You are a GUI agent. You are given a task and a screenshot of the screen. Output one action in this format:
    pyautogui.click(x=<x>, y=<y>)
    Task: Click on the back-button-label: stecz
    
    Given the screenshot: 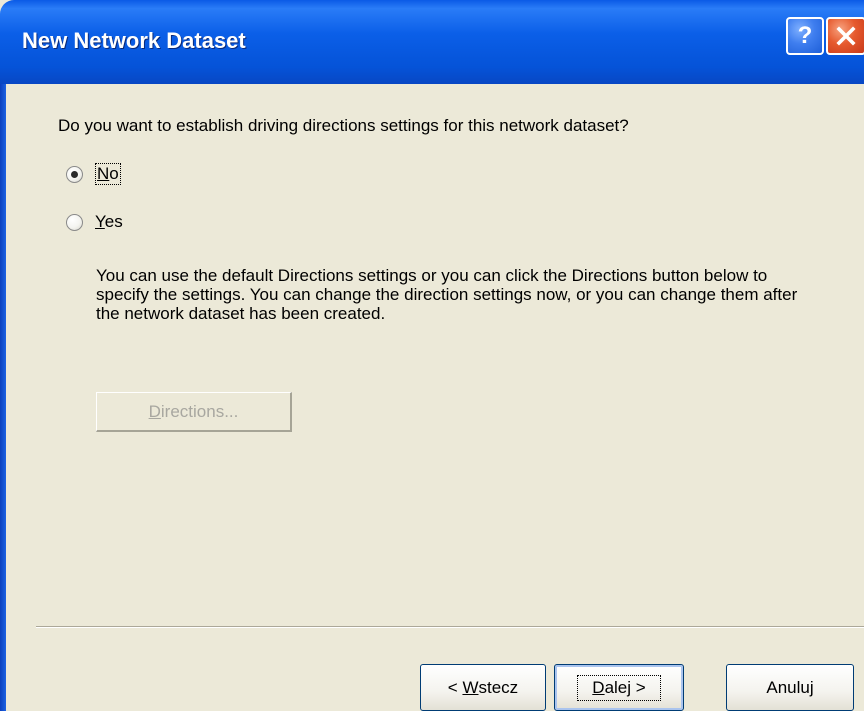 What is the action you would take?
    pyautogui.click(x=498, y=687)
    